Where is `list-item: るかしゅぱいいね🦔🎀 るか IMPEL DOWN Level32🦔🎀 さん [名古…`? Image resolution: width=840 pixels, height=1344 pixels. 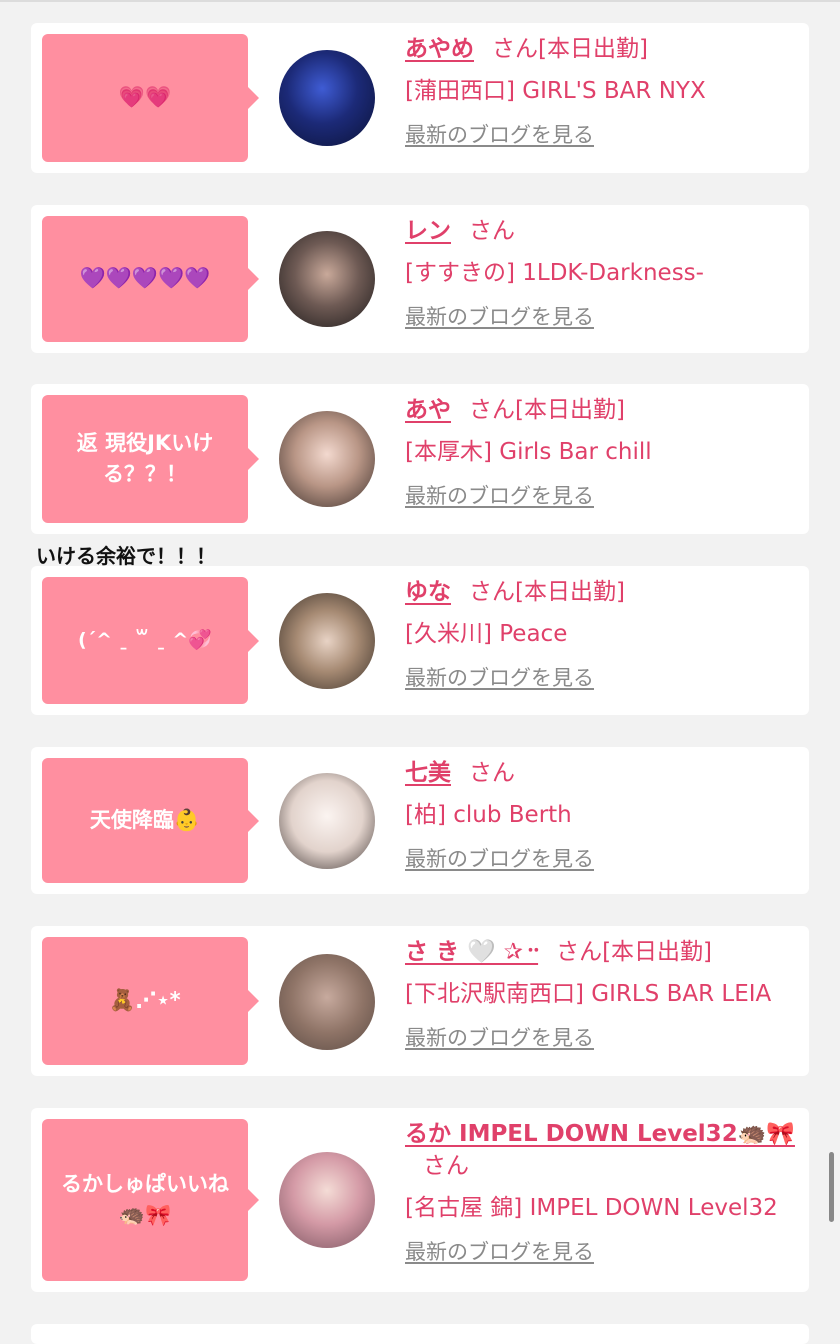 list-item: るかしゅぱいいね🦔🎀 るか IMPEL DOWN Level32🦔🎀 さん [名古… is located at coordinates (420, 1200).